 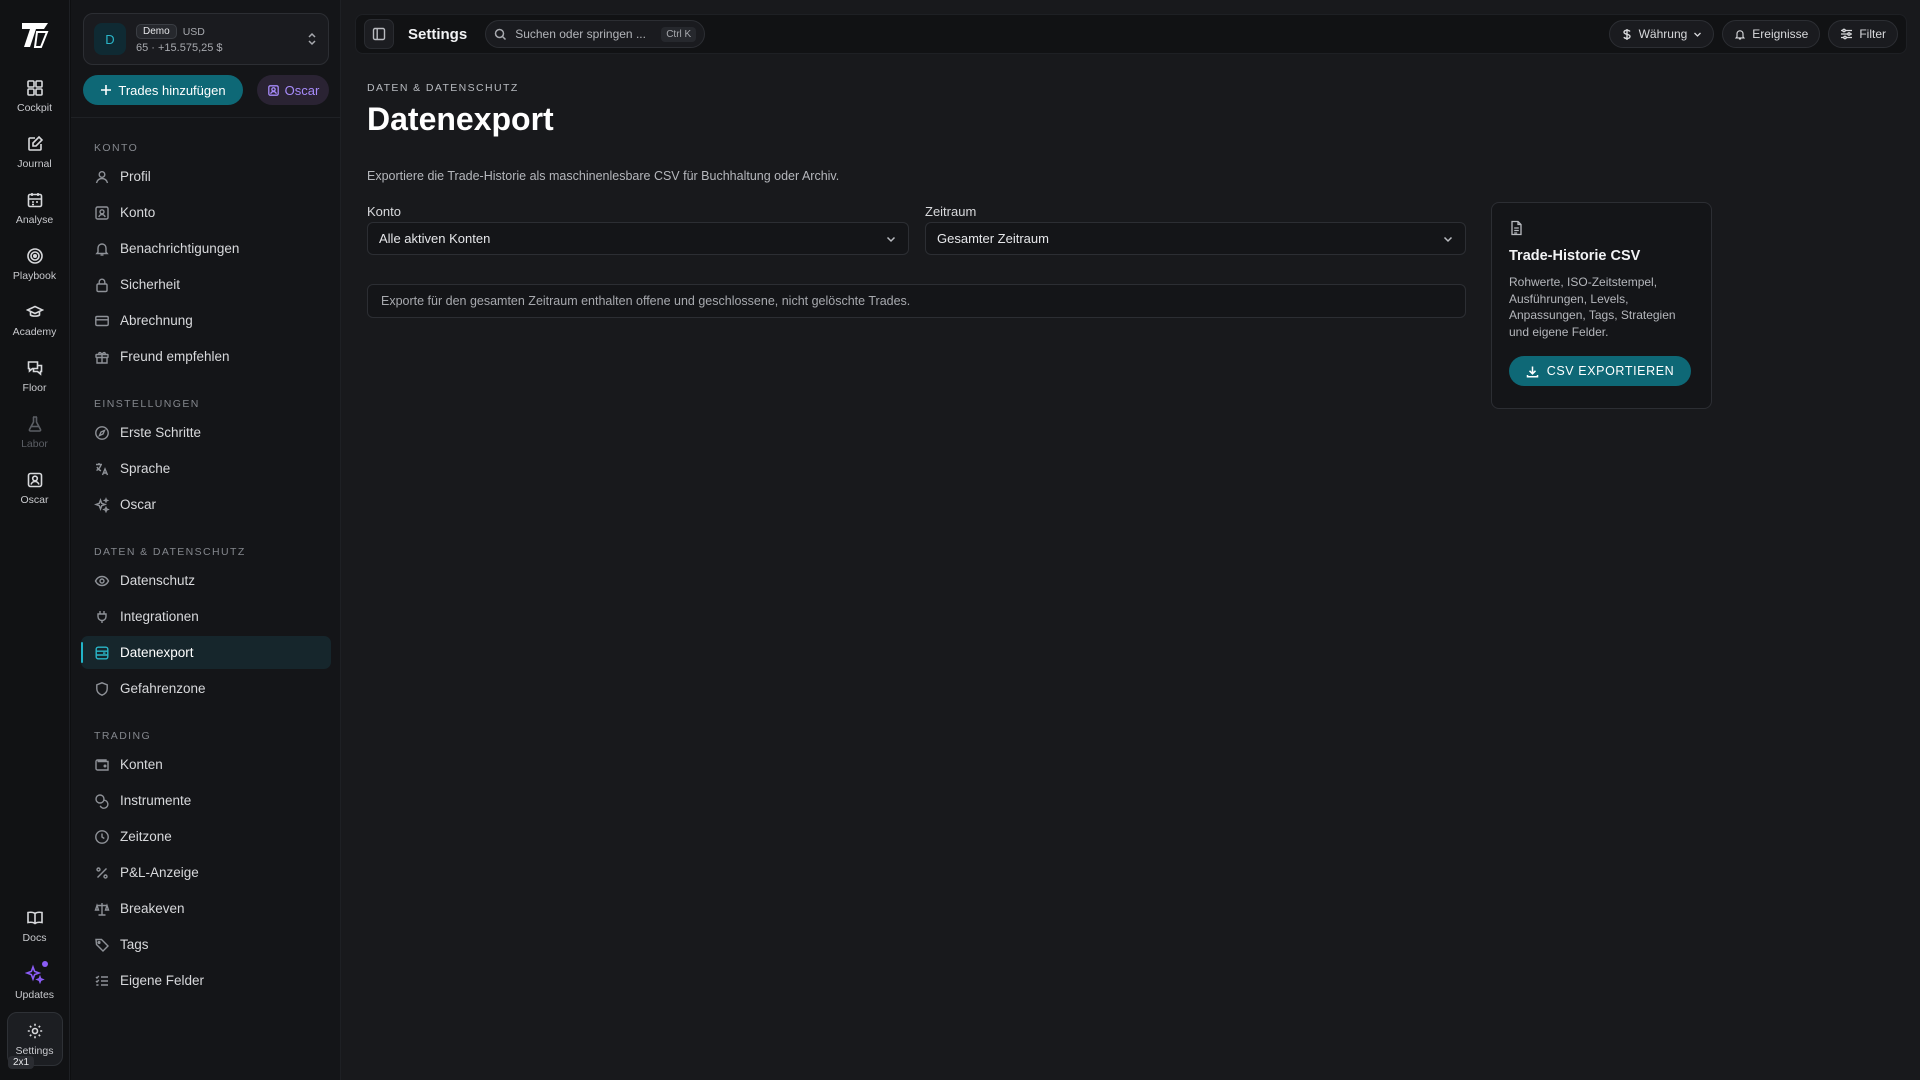 I want to click on nav-item-label: Instrumente, so click(x=156, y=800).